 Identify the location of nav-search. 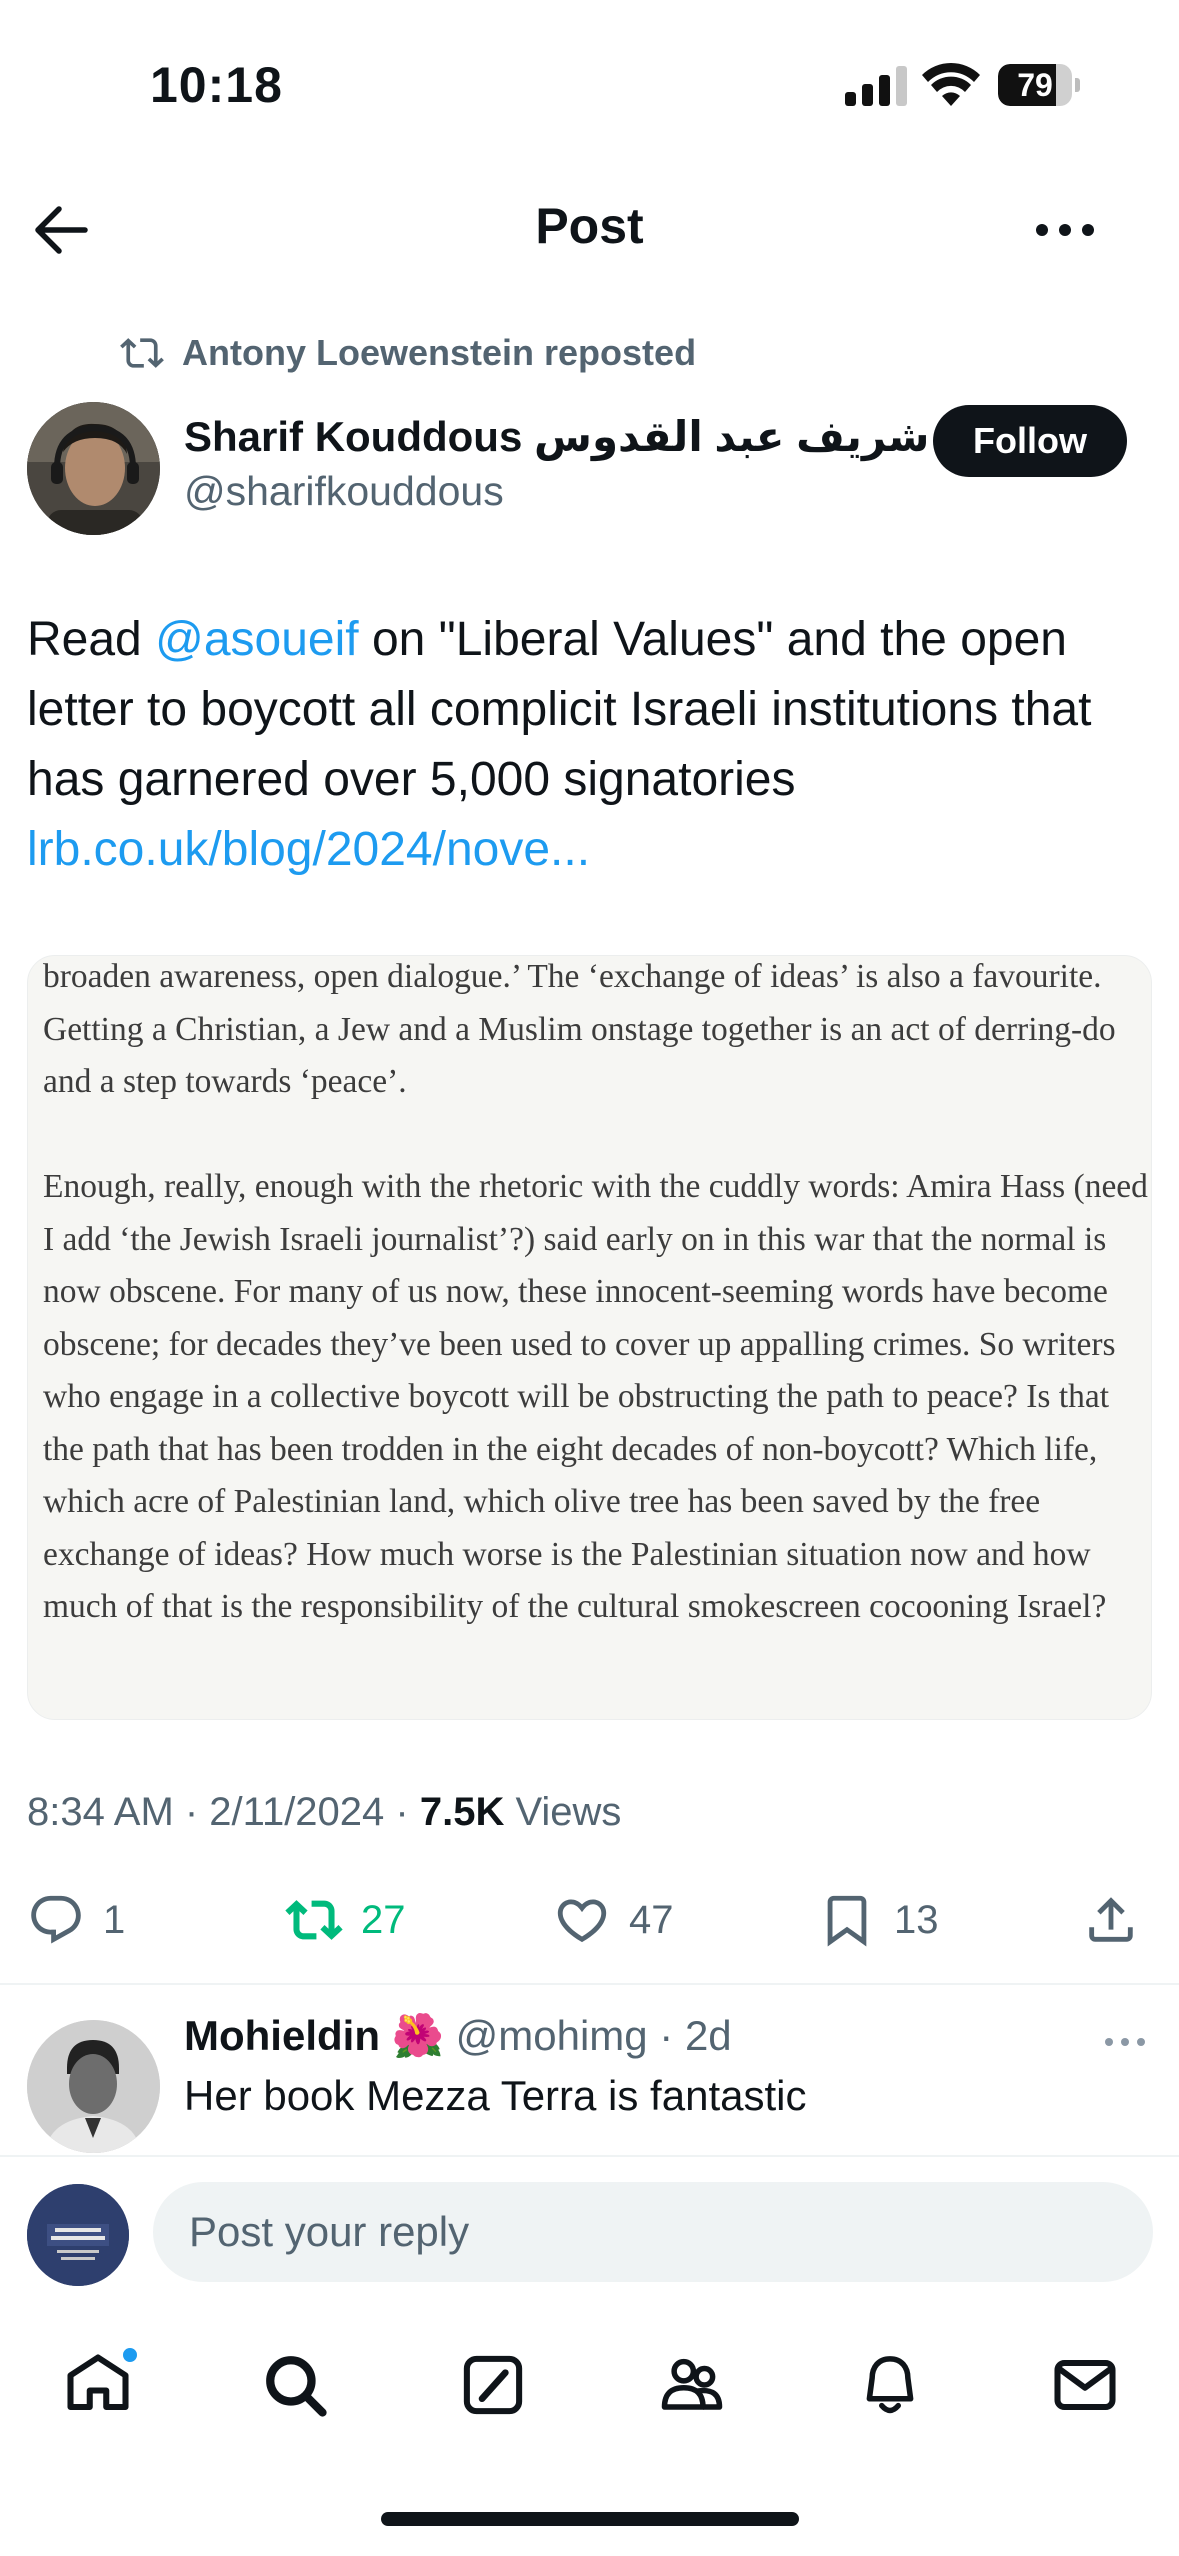
(295, 2385).